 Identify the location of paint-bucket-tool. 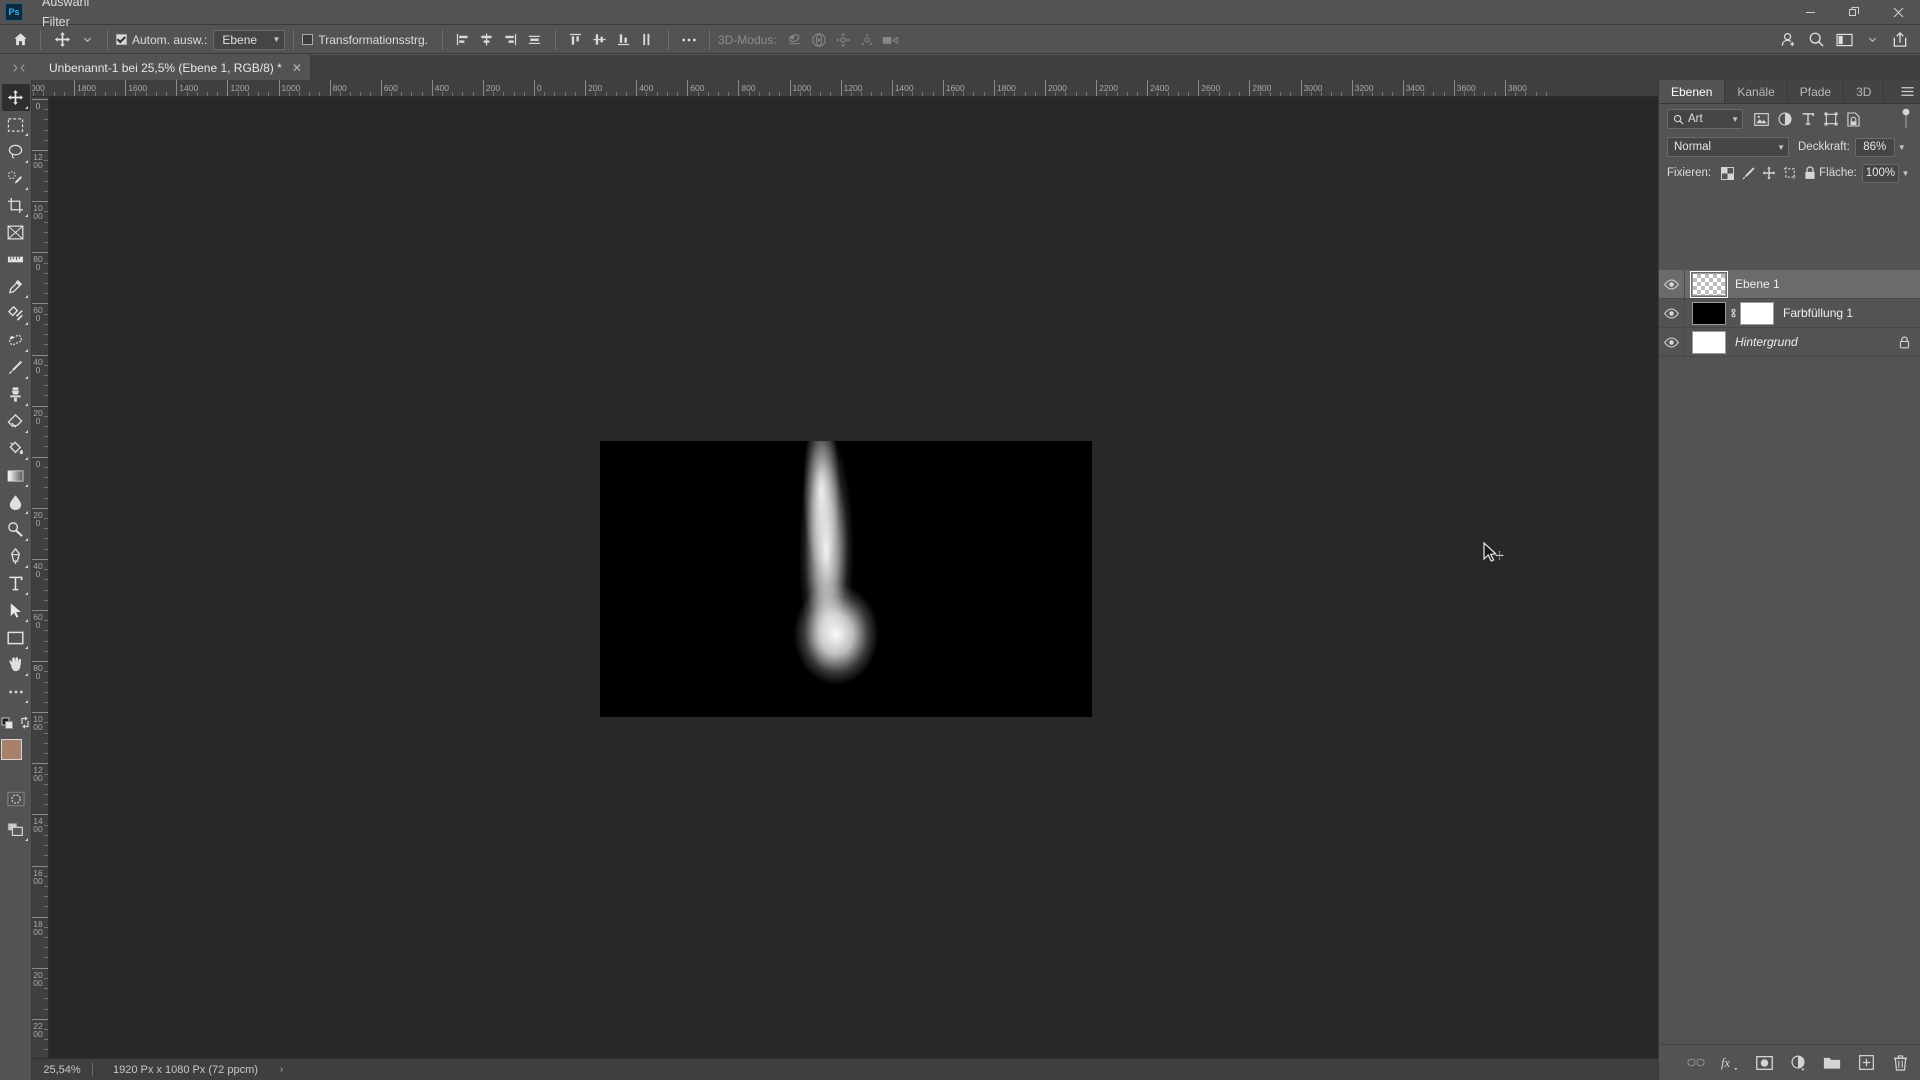
(16, 448).